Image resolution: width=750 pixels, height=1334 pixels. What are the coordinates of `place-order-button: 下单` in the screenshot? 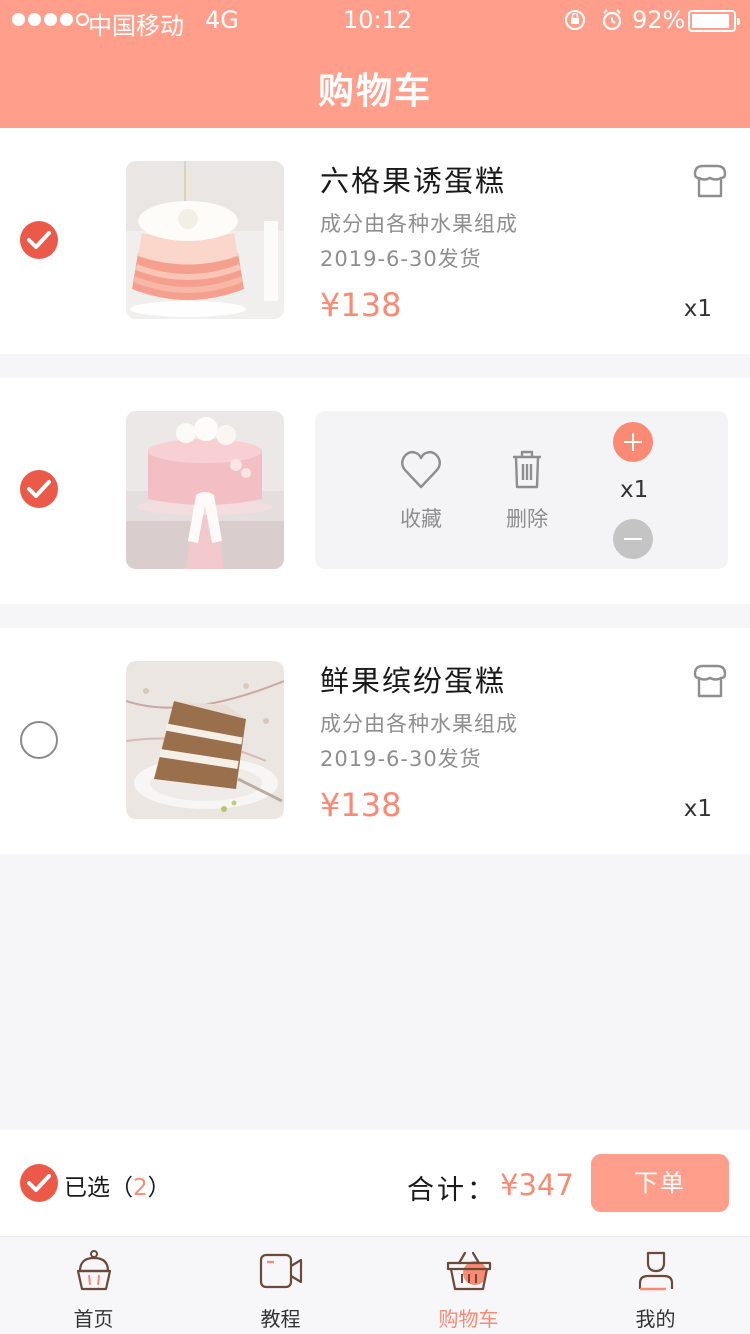 It's located at (660, 1183).